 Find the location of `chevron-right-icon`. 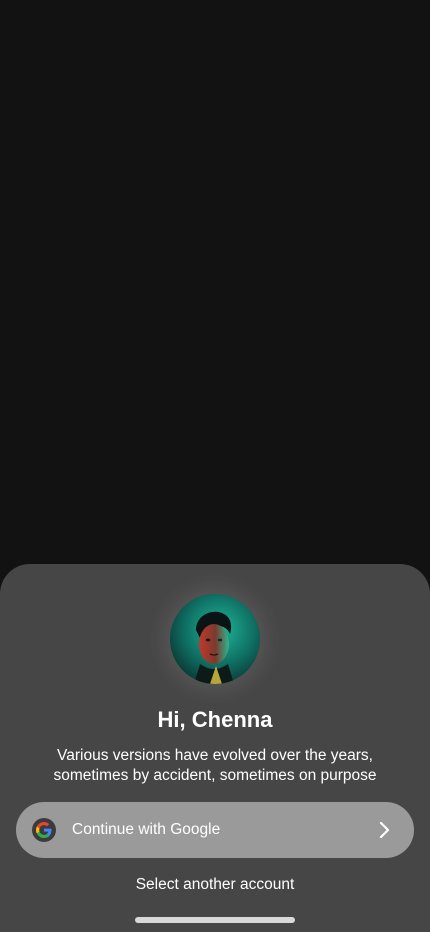

chevron-right-icon is located at coordinates (385, 830).